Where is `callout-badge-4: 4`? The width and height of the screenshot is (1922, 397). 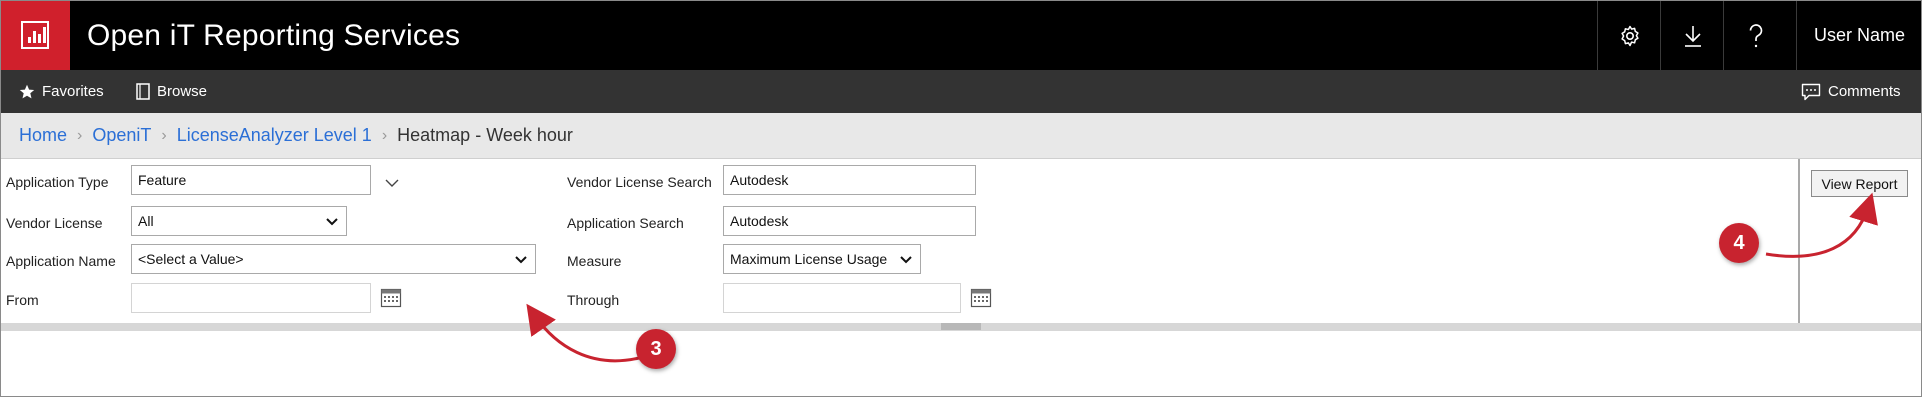
callout-badge-4: 4 is located at coordinates (1739, 243).